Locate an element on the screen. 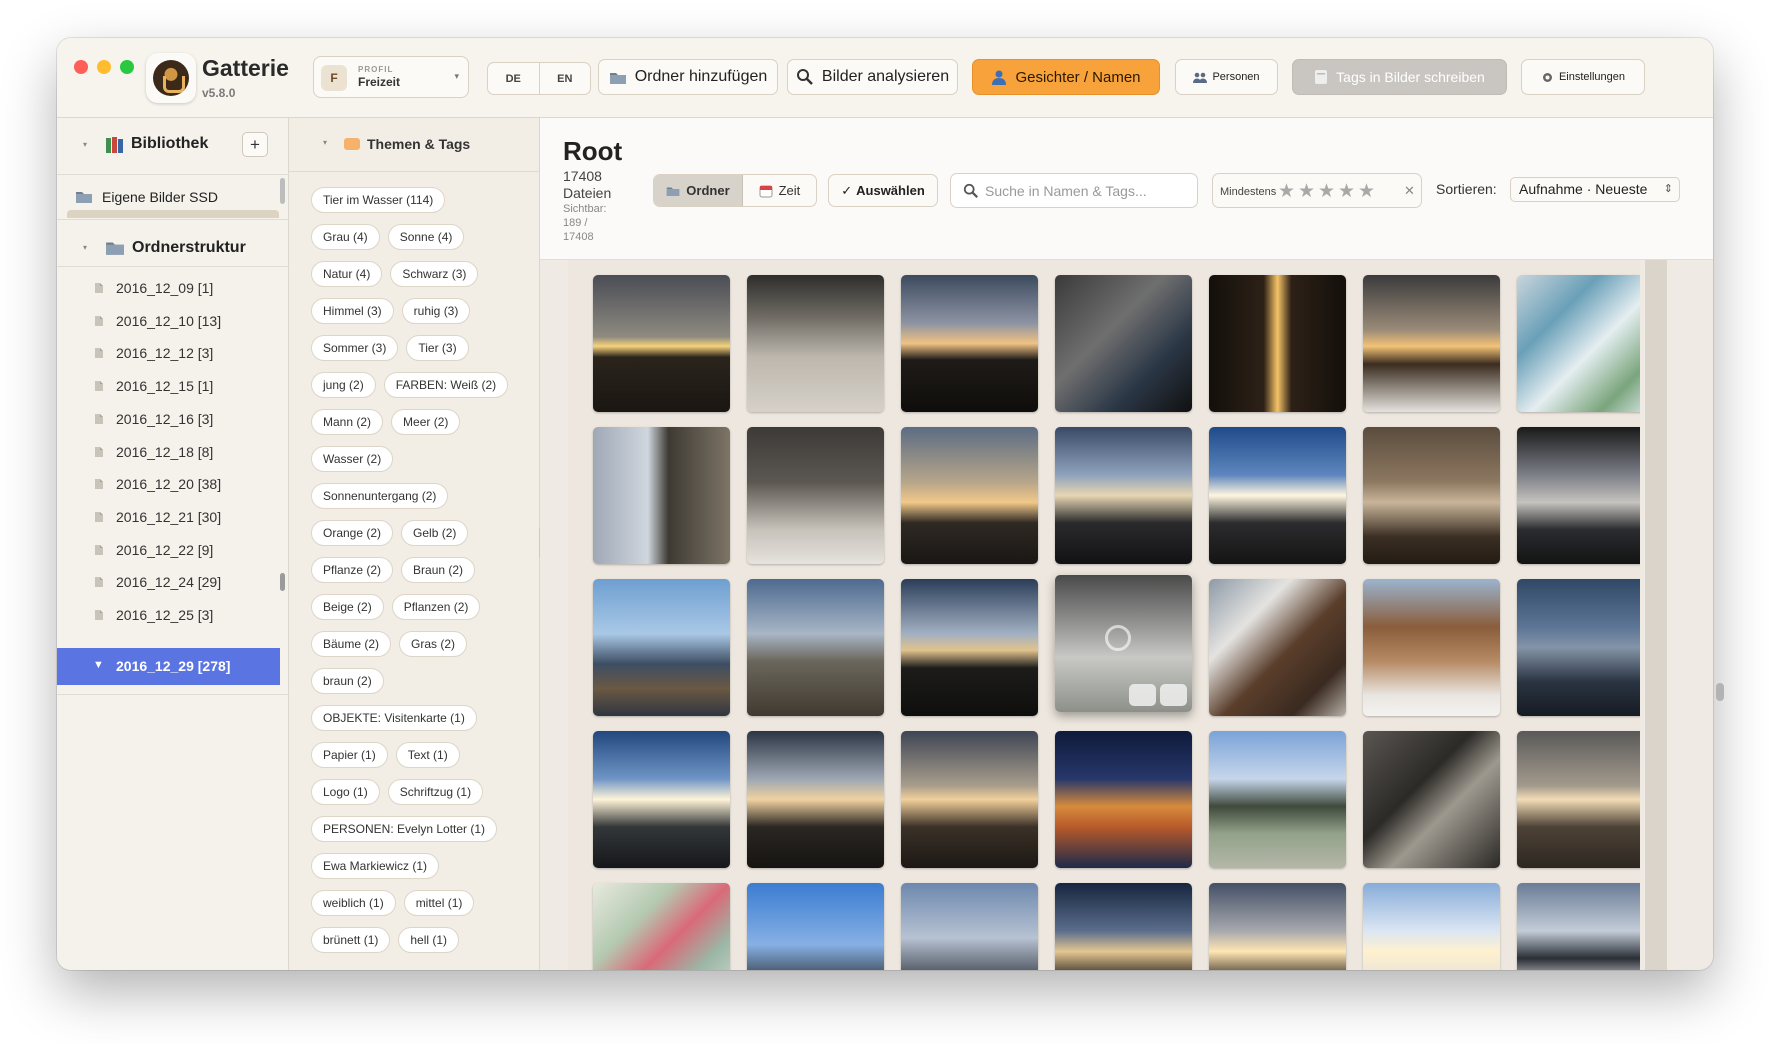  folder-row: 2016_12_09 [1] is located at coordinates (173, 288).